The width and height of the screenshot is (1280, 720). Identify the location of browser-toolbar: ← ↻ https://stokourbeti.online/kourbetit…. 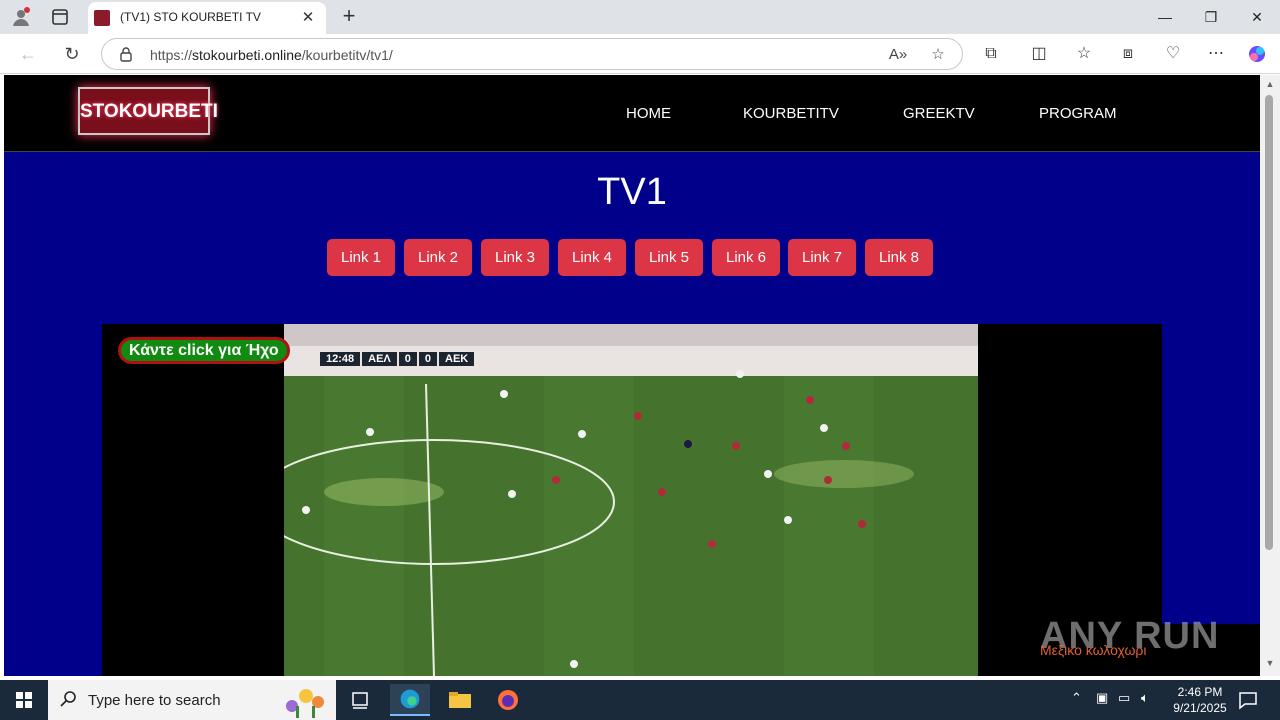
(640, 54).